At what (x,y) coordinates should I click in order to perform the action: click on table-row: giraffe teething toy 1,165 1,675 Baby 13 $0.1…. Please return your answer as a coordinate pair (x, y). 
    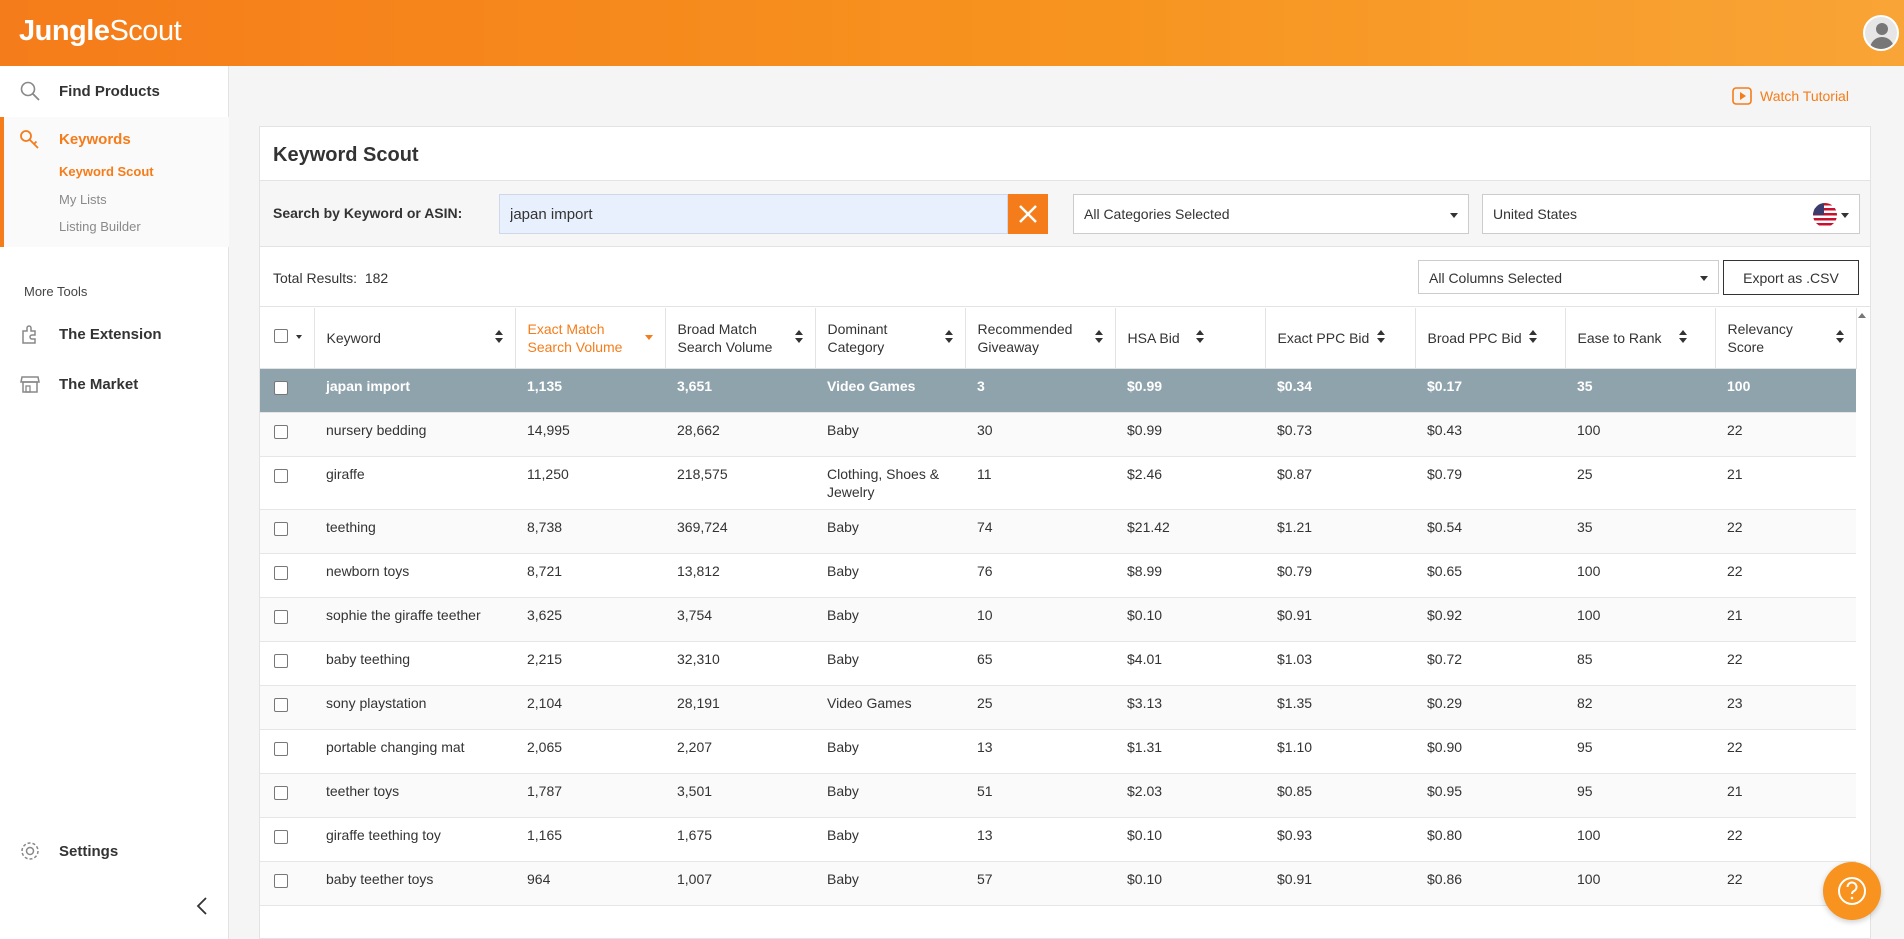
    Looking at the image, I should click on (1058, 839).